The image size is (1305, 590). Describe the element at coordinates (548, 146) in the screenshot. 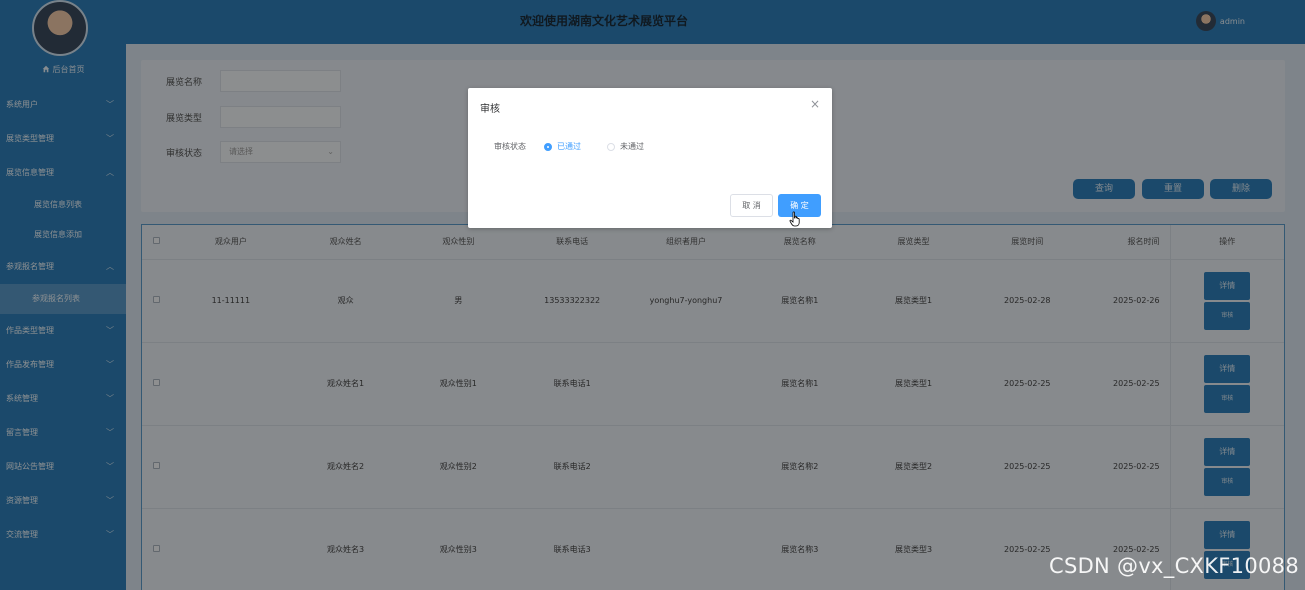

I see `radio-checked-icon` at that location.